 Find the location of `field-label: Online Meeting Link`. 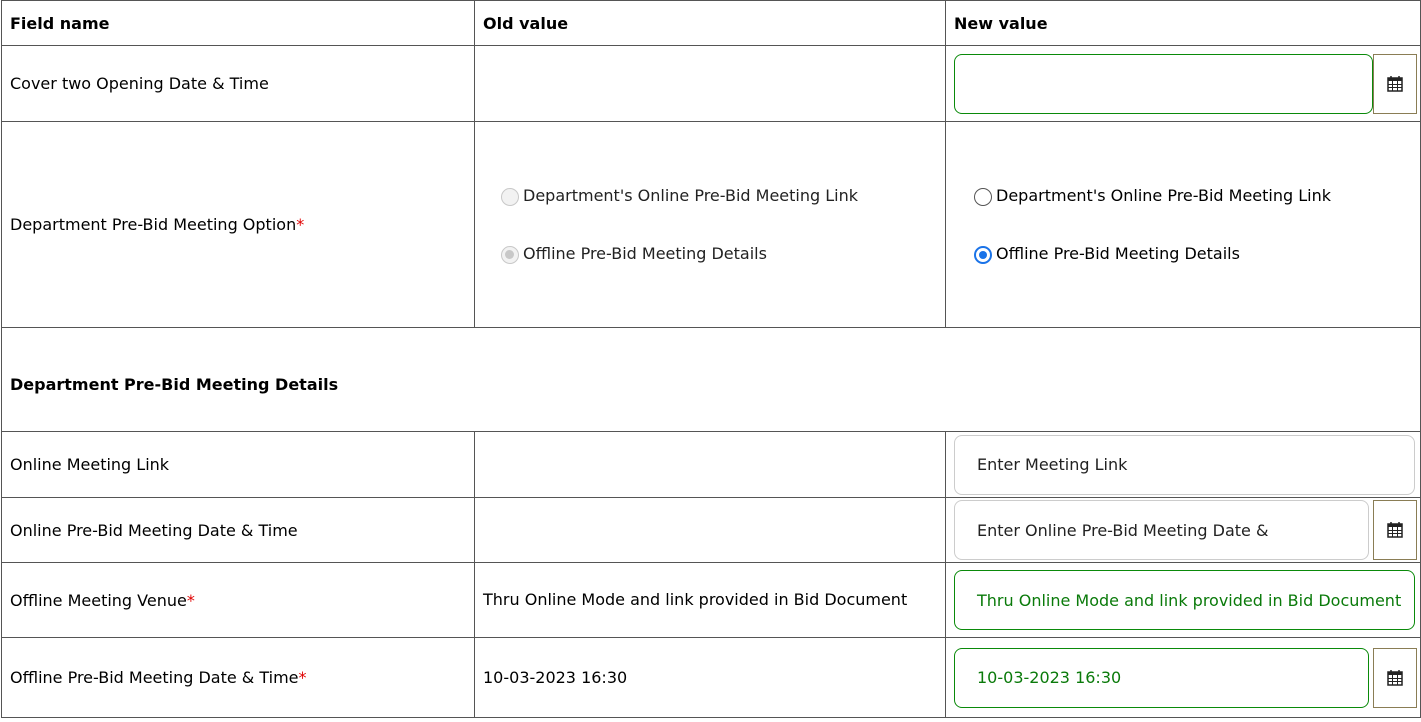

field-label: Online Meeting Link is located at coordinates (238, 464).